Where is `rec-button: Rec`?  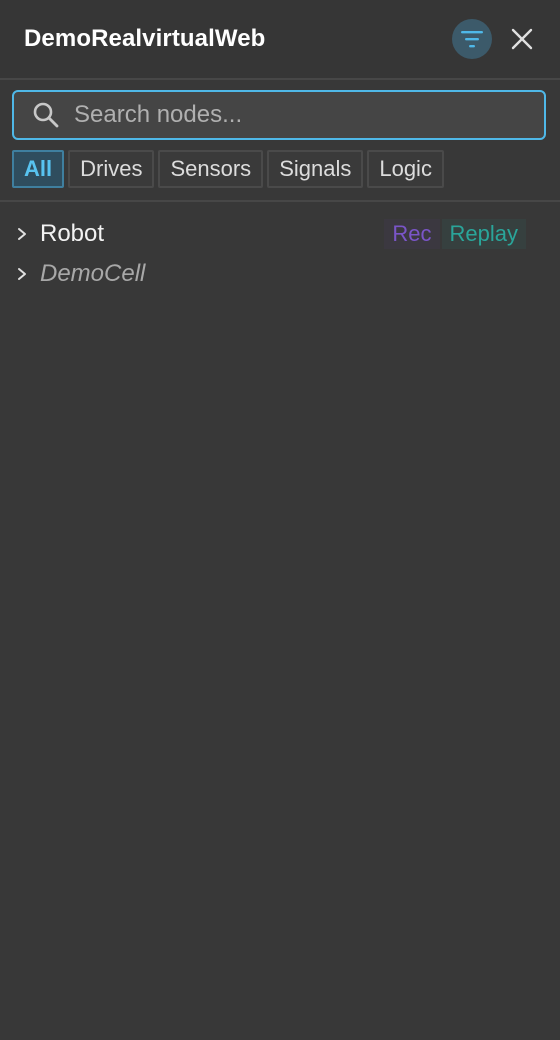
rec-button: Rec is located at coordinates (412, 234).